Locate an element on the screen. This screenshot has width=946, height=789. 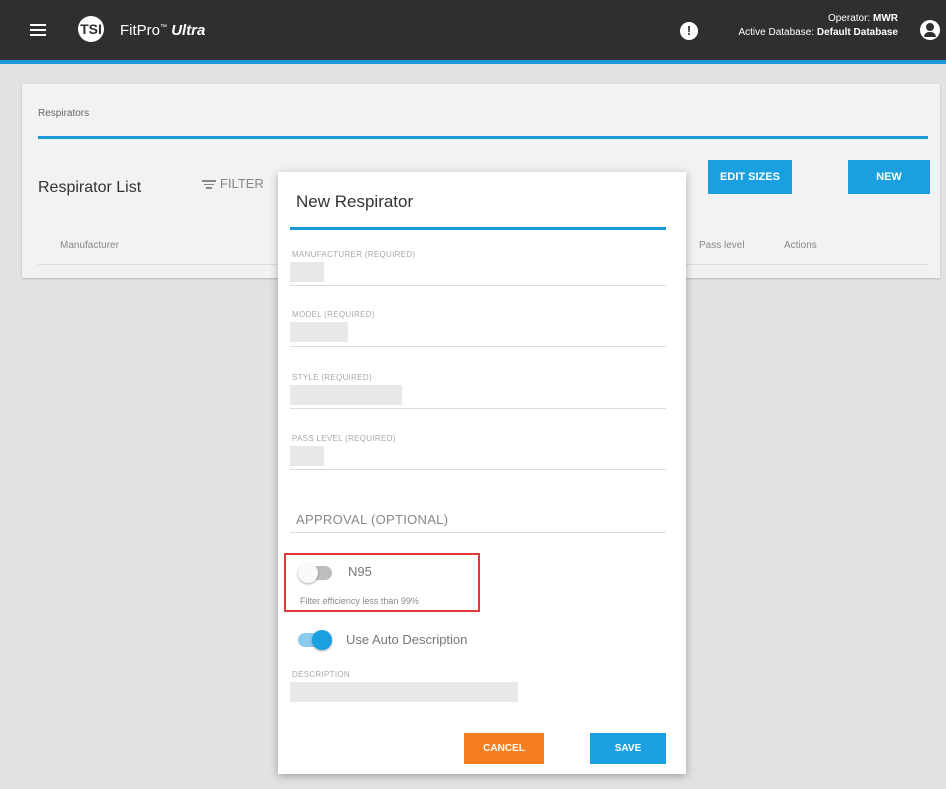
trademark-mark: ™ is located at coordinates (164, 27).